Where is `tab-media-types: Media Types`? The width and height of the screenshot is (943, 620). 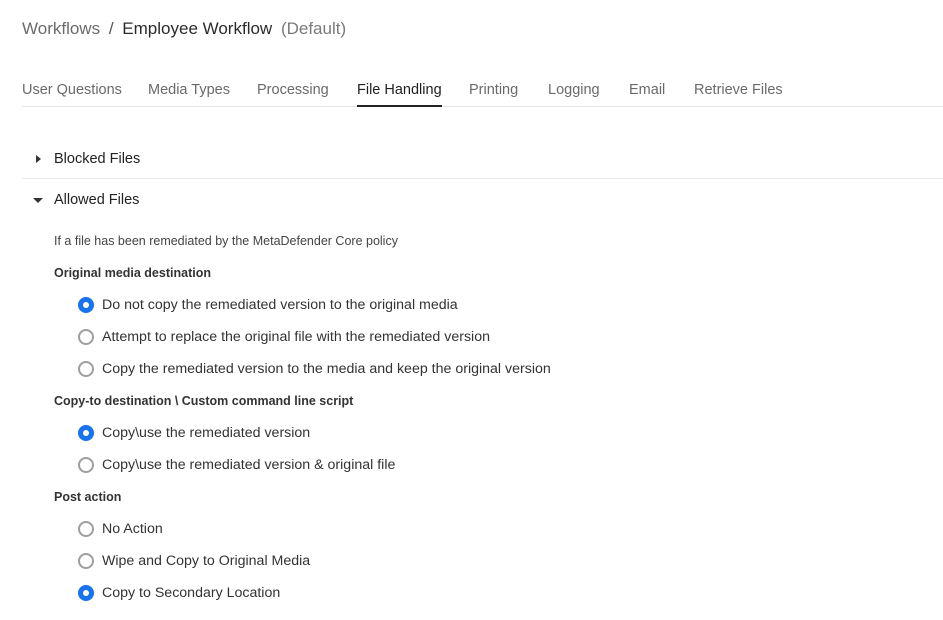
tab-media-types: Media Types is located at coordinates (189, 92).